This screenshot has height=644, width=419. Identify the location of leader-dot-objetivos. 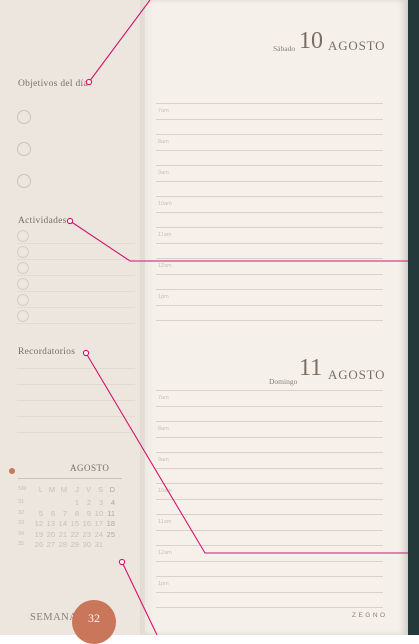
(89, 82).